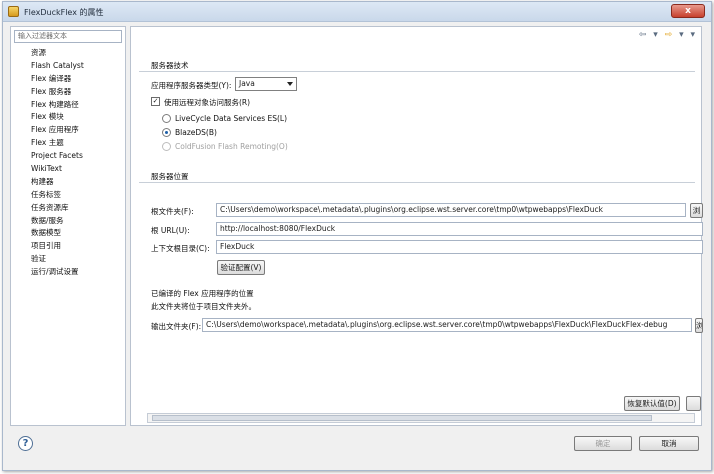 This screenshot has width=714, height=474. Describe the element at coordinates (57, 105) in the screenshot. I see `sidebar-item: Flex 构建路径` at that location.